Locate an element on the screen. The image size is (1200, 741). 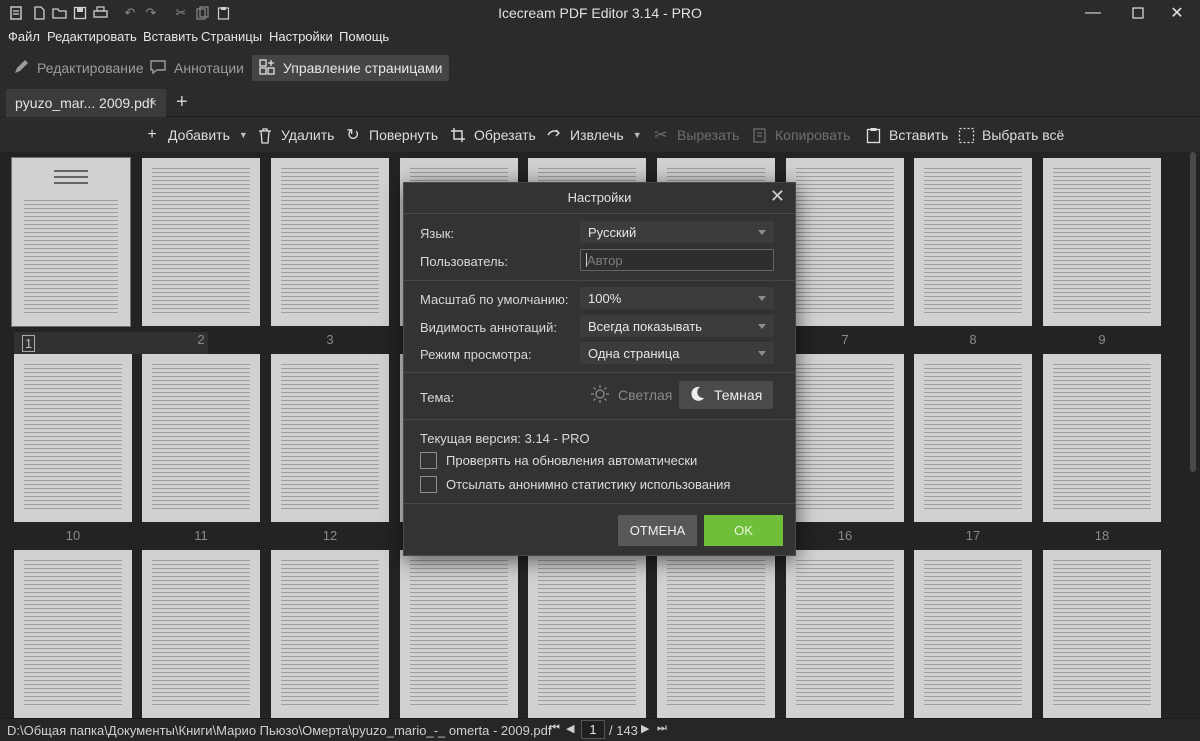
sun-icon is located at coordinates (600, 395).